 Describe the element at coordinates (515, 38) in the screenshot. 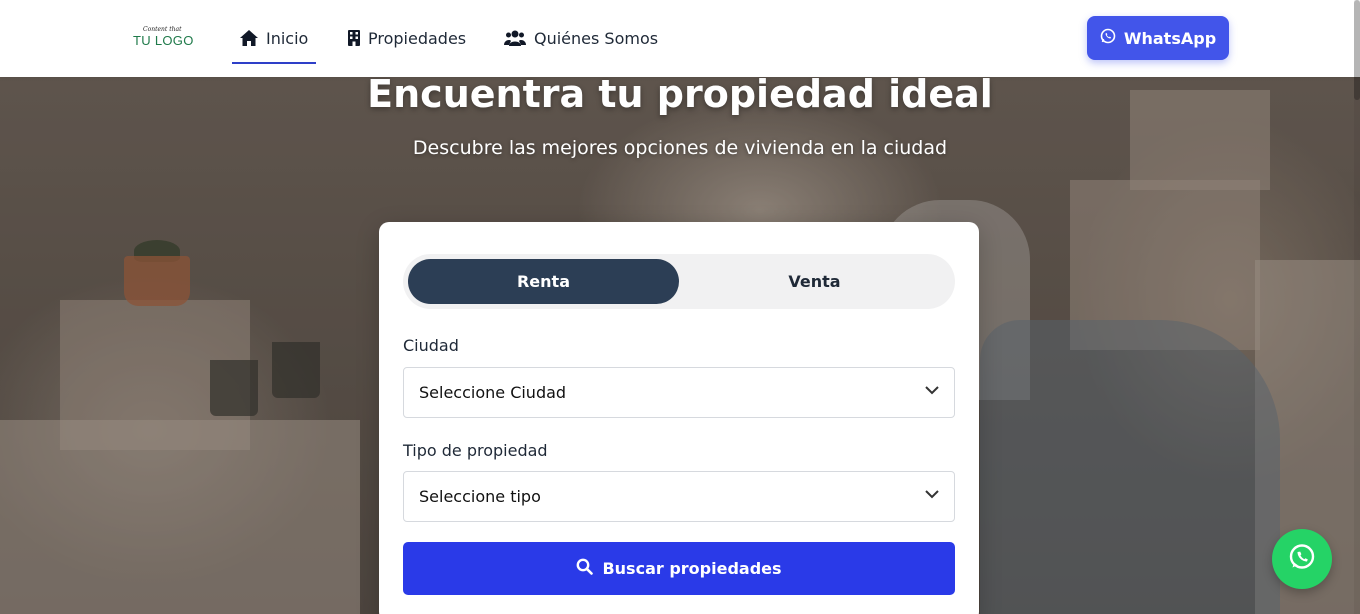

I see `users-icon` at that location.